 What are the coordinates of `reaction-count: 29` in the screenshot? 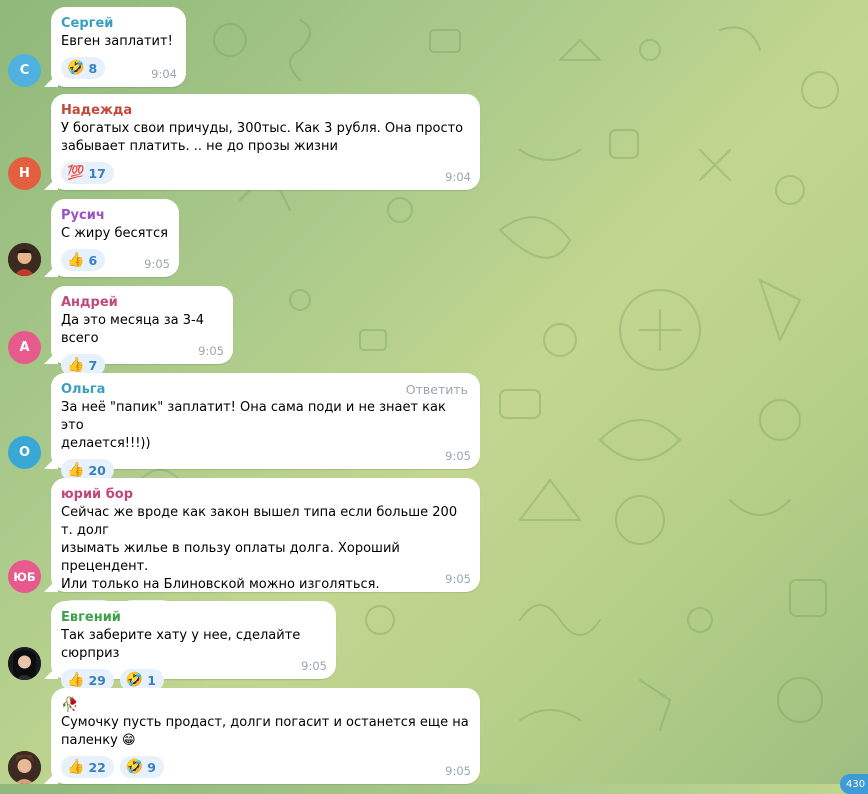 It's located at (97, 680).